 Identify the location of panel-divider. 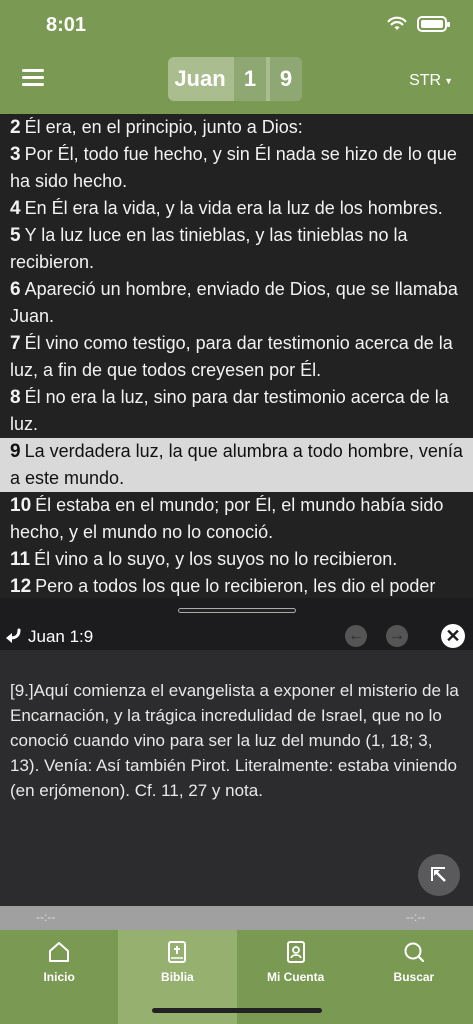
(236, 610).